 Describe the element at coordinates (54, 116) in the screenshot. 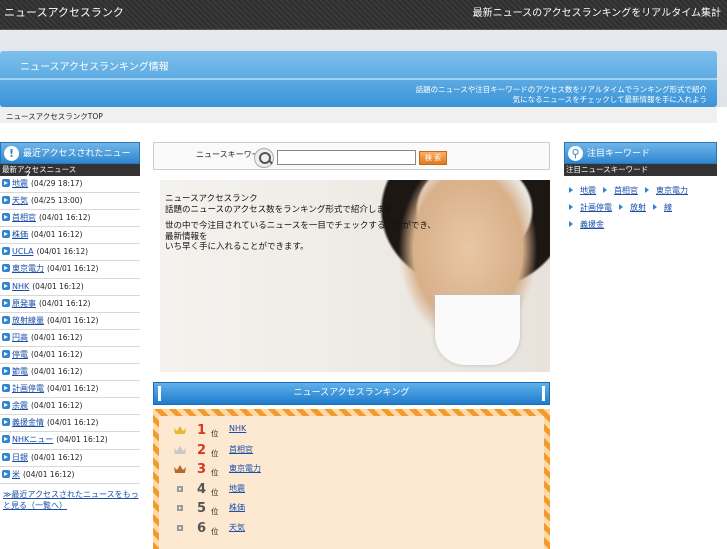

I see `breadcrumb-home-link: ニュースアクセスランクTOP` at that location.